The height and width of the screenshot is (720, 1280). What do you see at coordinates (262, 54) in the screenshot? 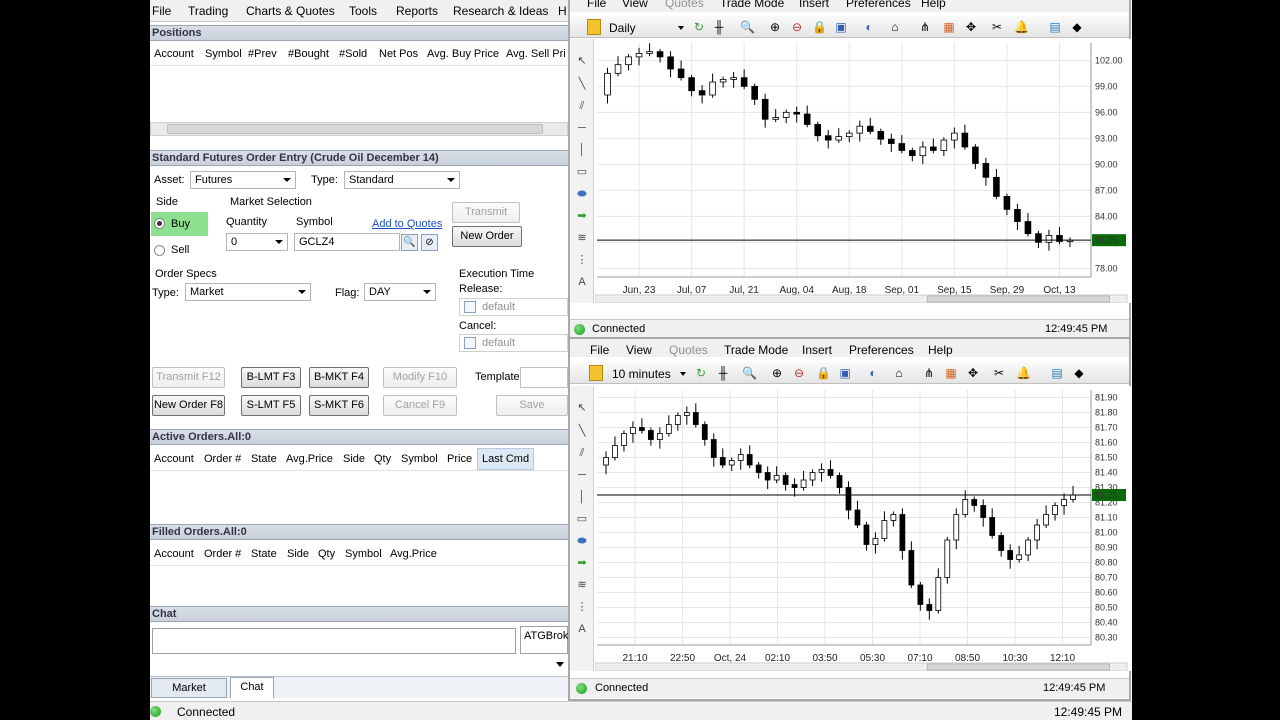
I see `col-prev: #Prev` at bounding box center [262, 54].